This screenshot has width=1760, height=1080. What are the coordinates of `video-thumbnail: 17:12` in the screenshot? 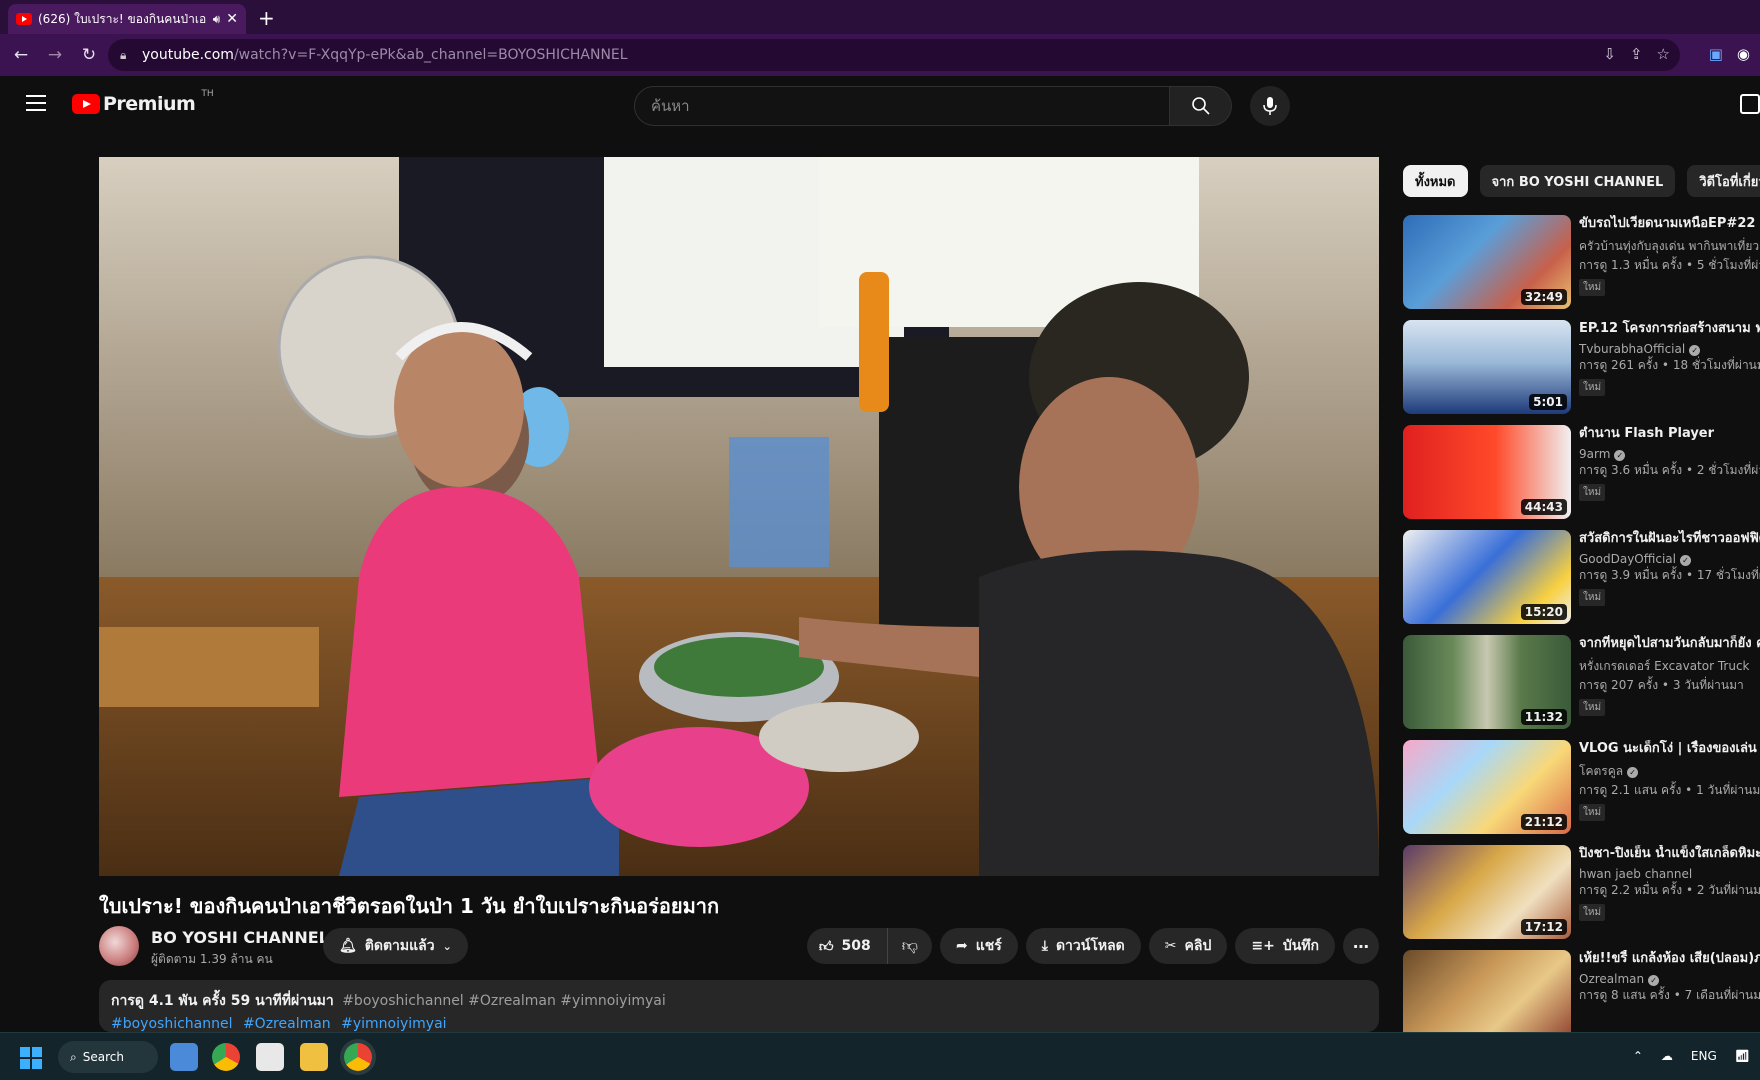 It's located at (1487, 892).